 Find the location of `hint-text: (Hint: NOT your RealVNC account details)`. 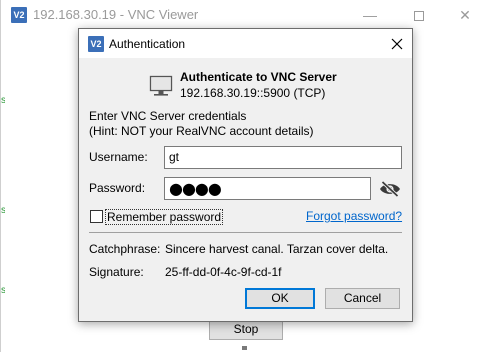

hint-text: (Hint: NOT your RealVNC account details) is located at coordinates (201, 131).